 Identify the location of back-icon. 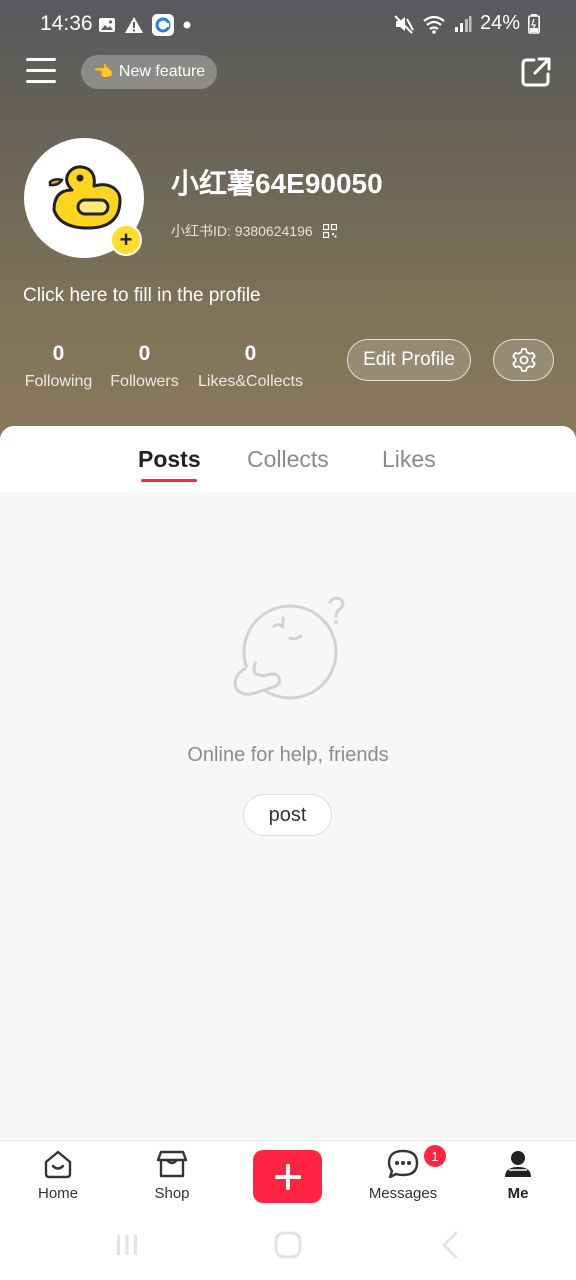
(450, 1245).